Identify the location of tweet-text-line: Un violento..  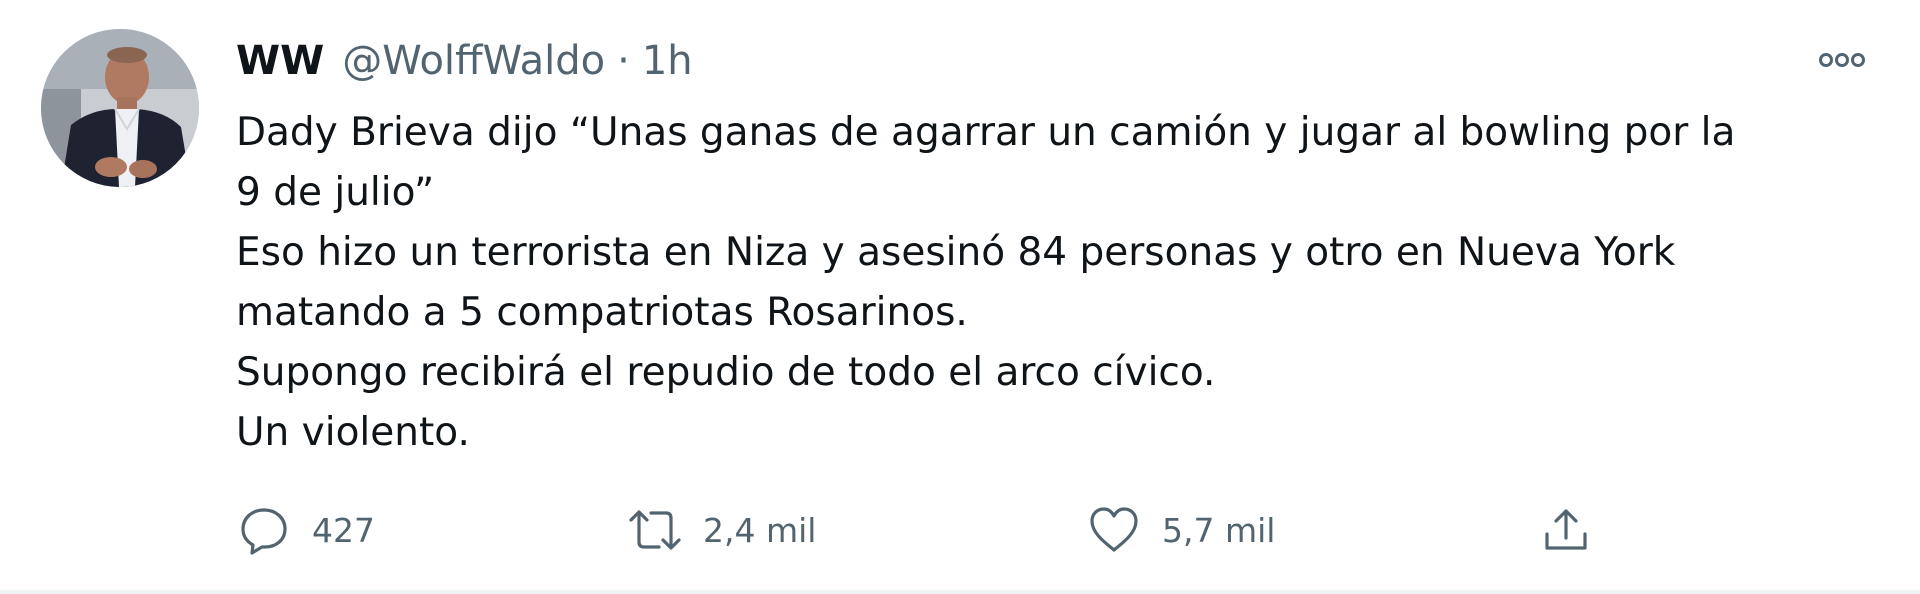
(353, 432).